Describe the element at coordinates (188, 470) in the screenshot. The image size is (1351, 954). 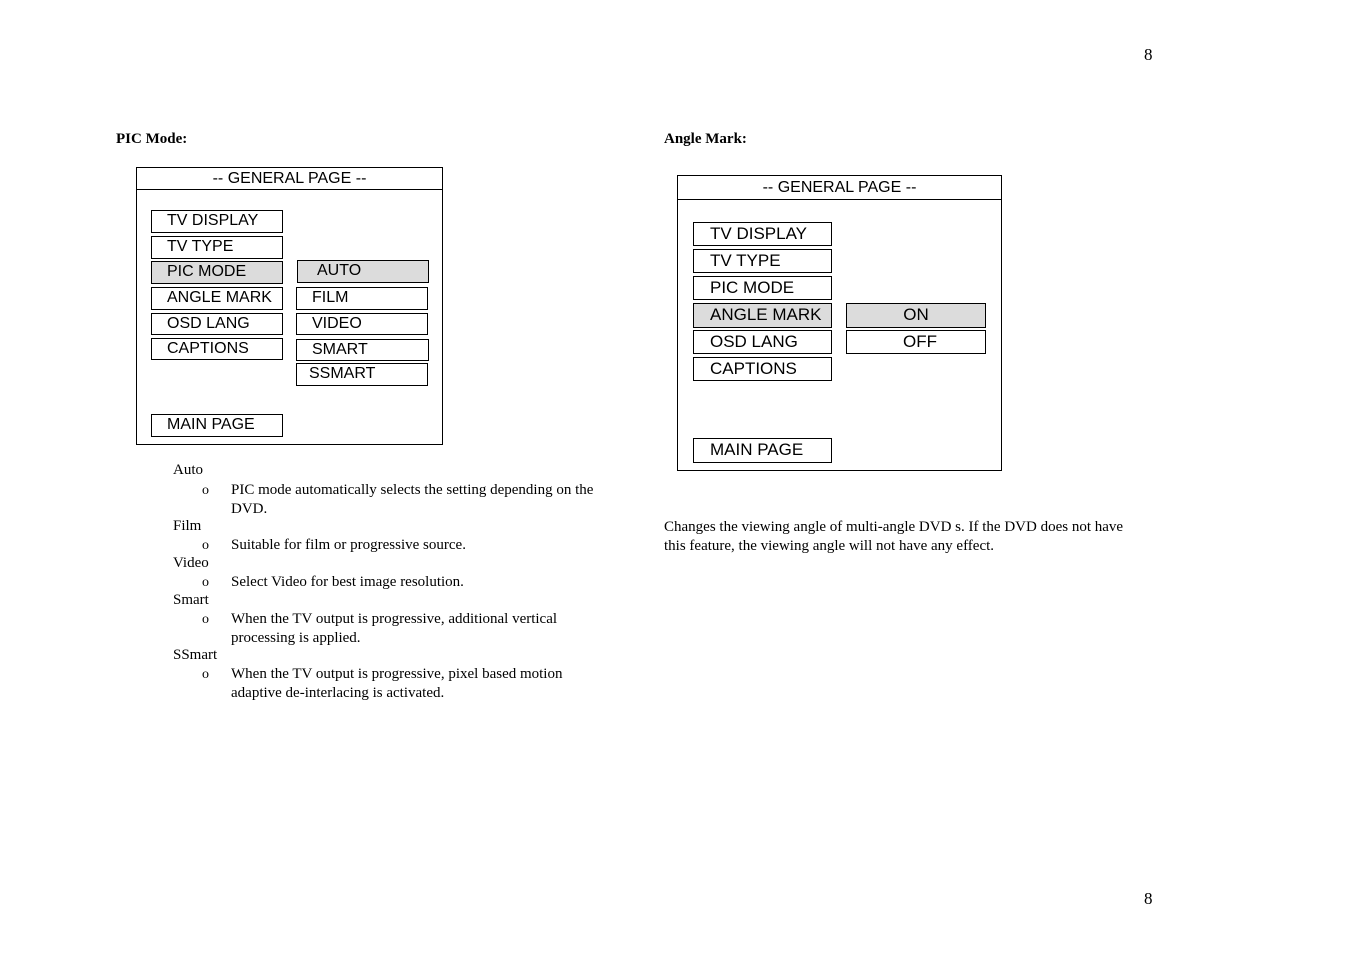
I see `term-auto: Auto` at that location.